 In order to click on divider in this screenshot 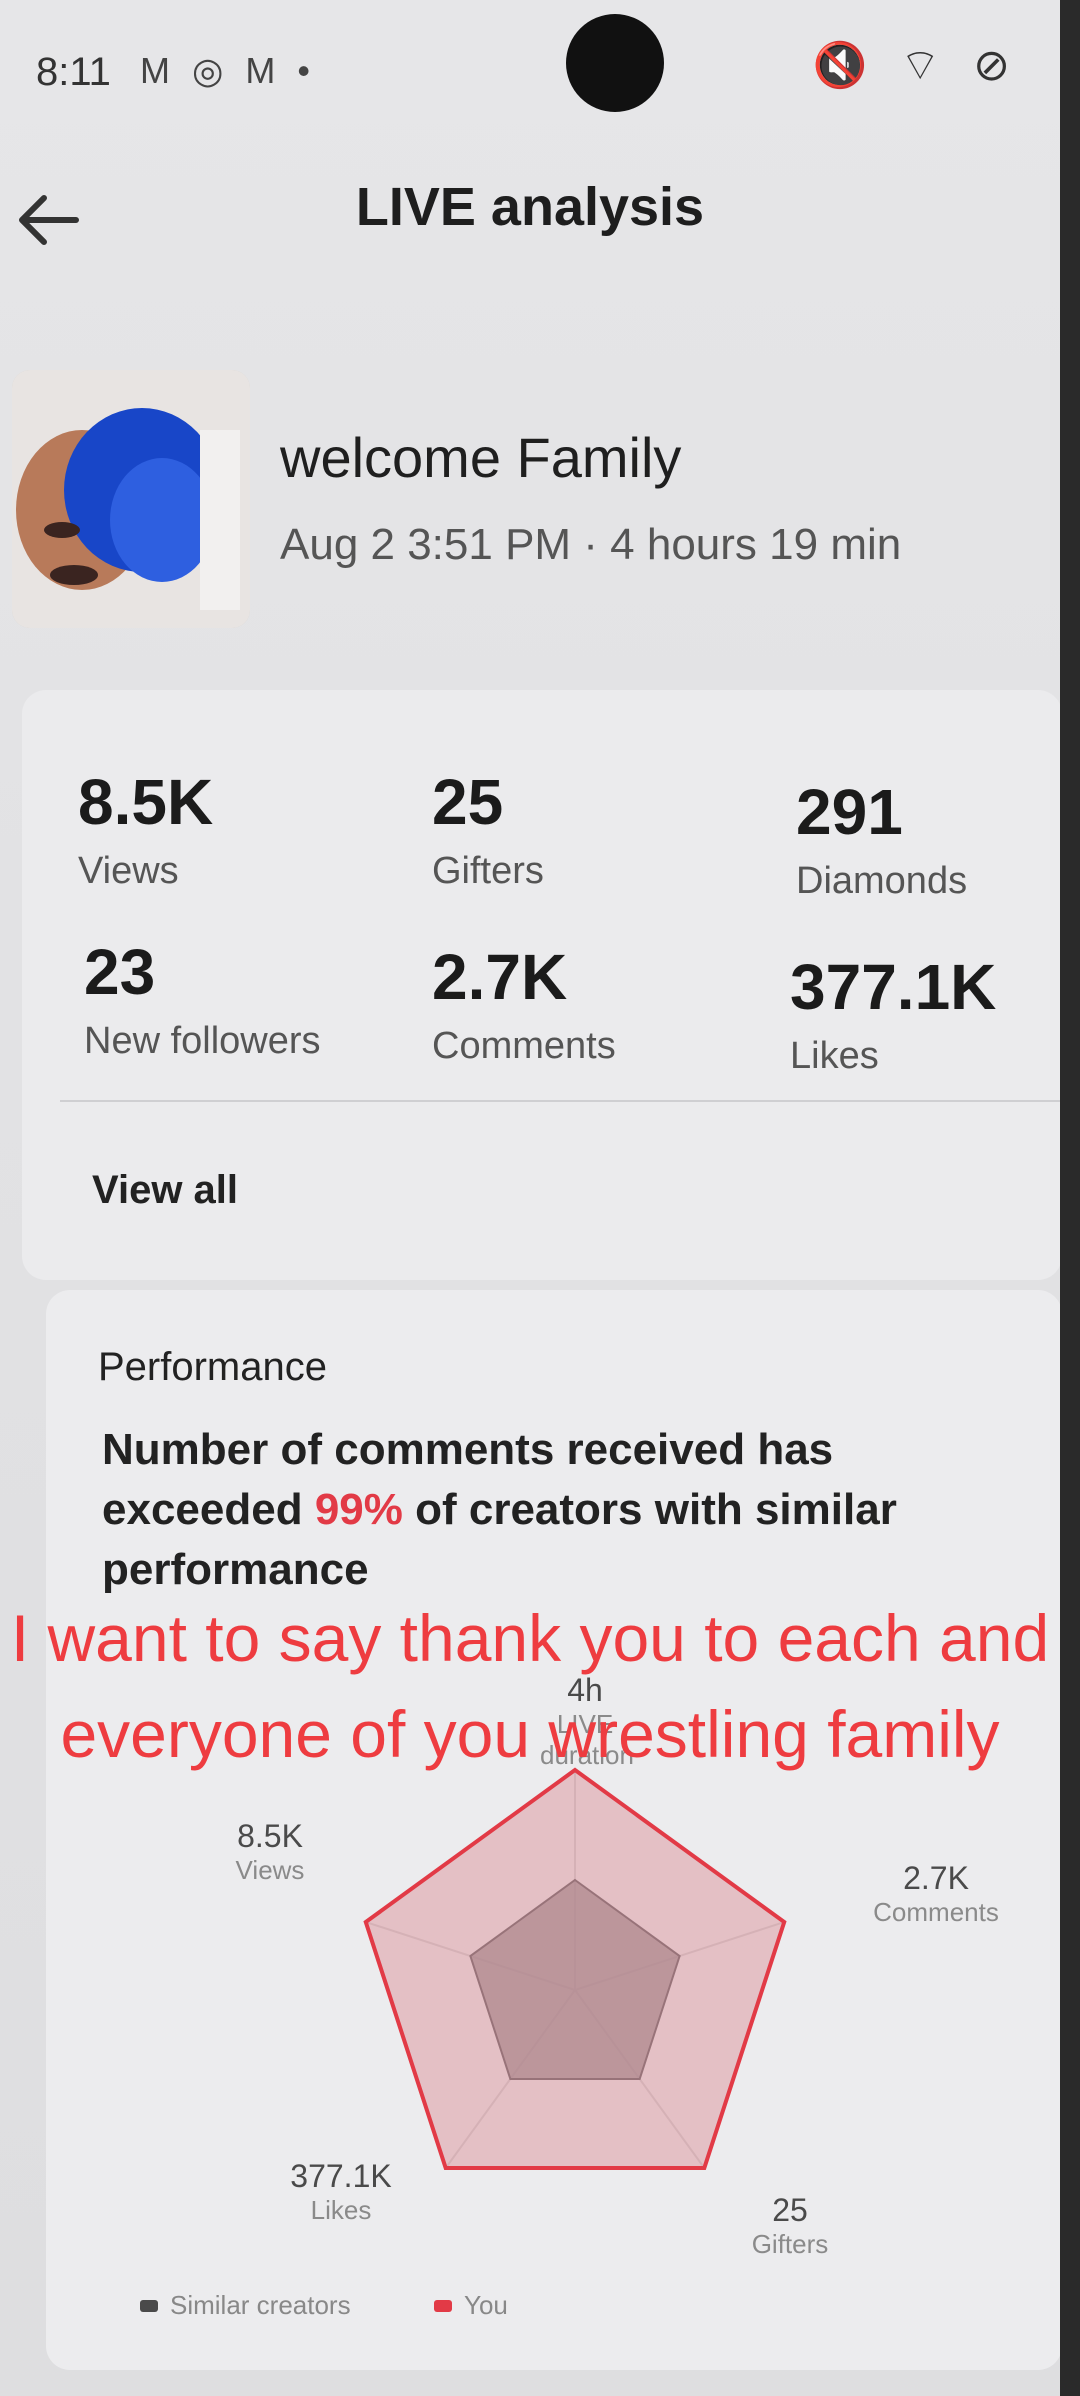, I will do `click(560, 1101)`.